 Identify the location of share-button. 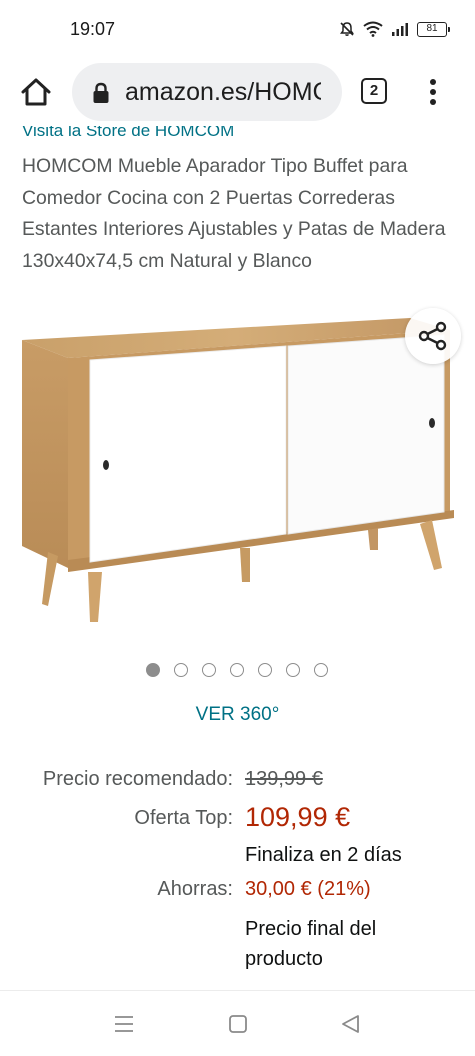
(433, 336).